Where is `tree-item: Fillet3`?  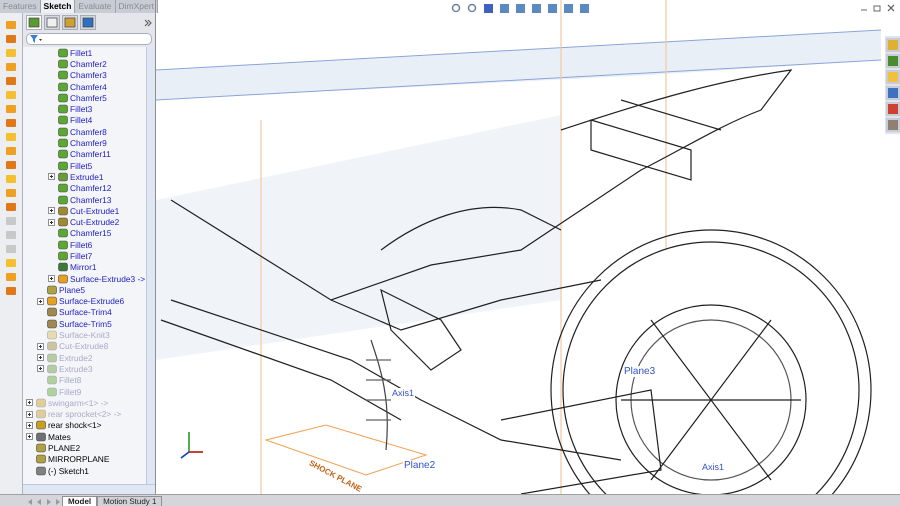
tree-item: Fillet3 is located at coordinates (81, 109).